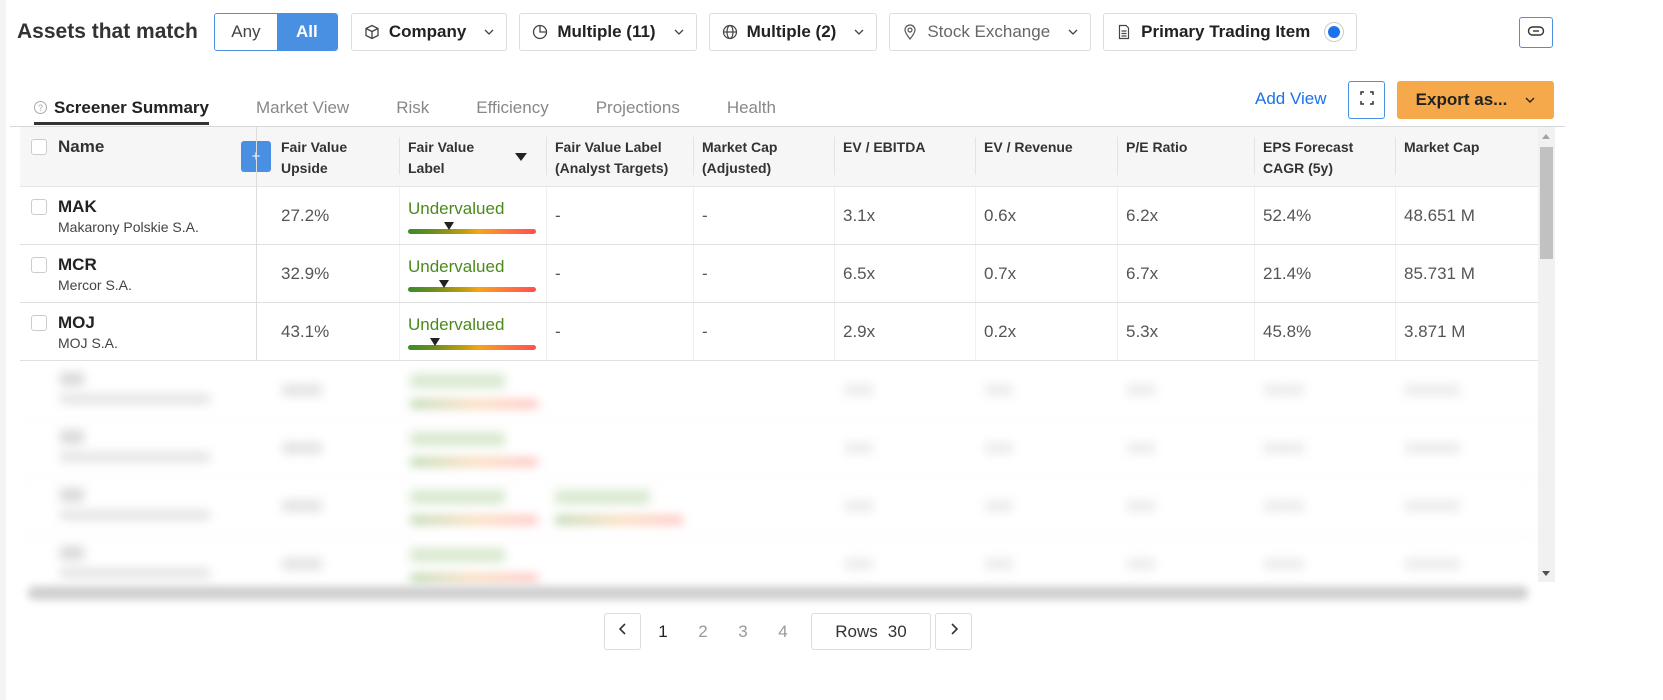 Image resolution: width=1663 pixels, height=700 pixels. I want to click on fair-value-gauge: Undervalued, so click(478, 331).